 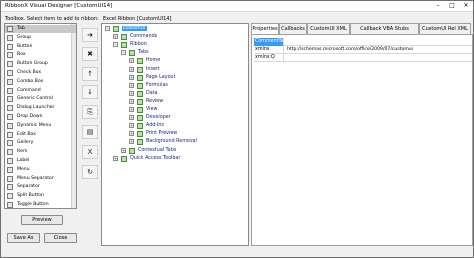 What do you see at coordinates (40, 73) in the screenshot?
I see `toolbox-item: Check Box` at bounding box center [40, 73].